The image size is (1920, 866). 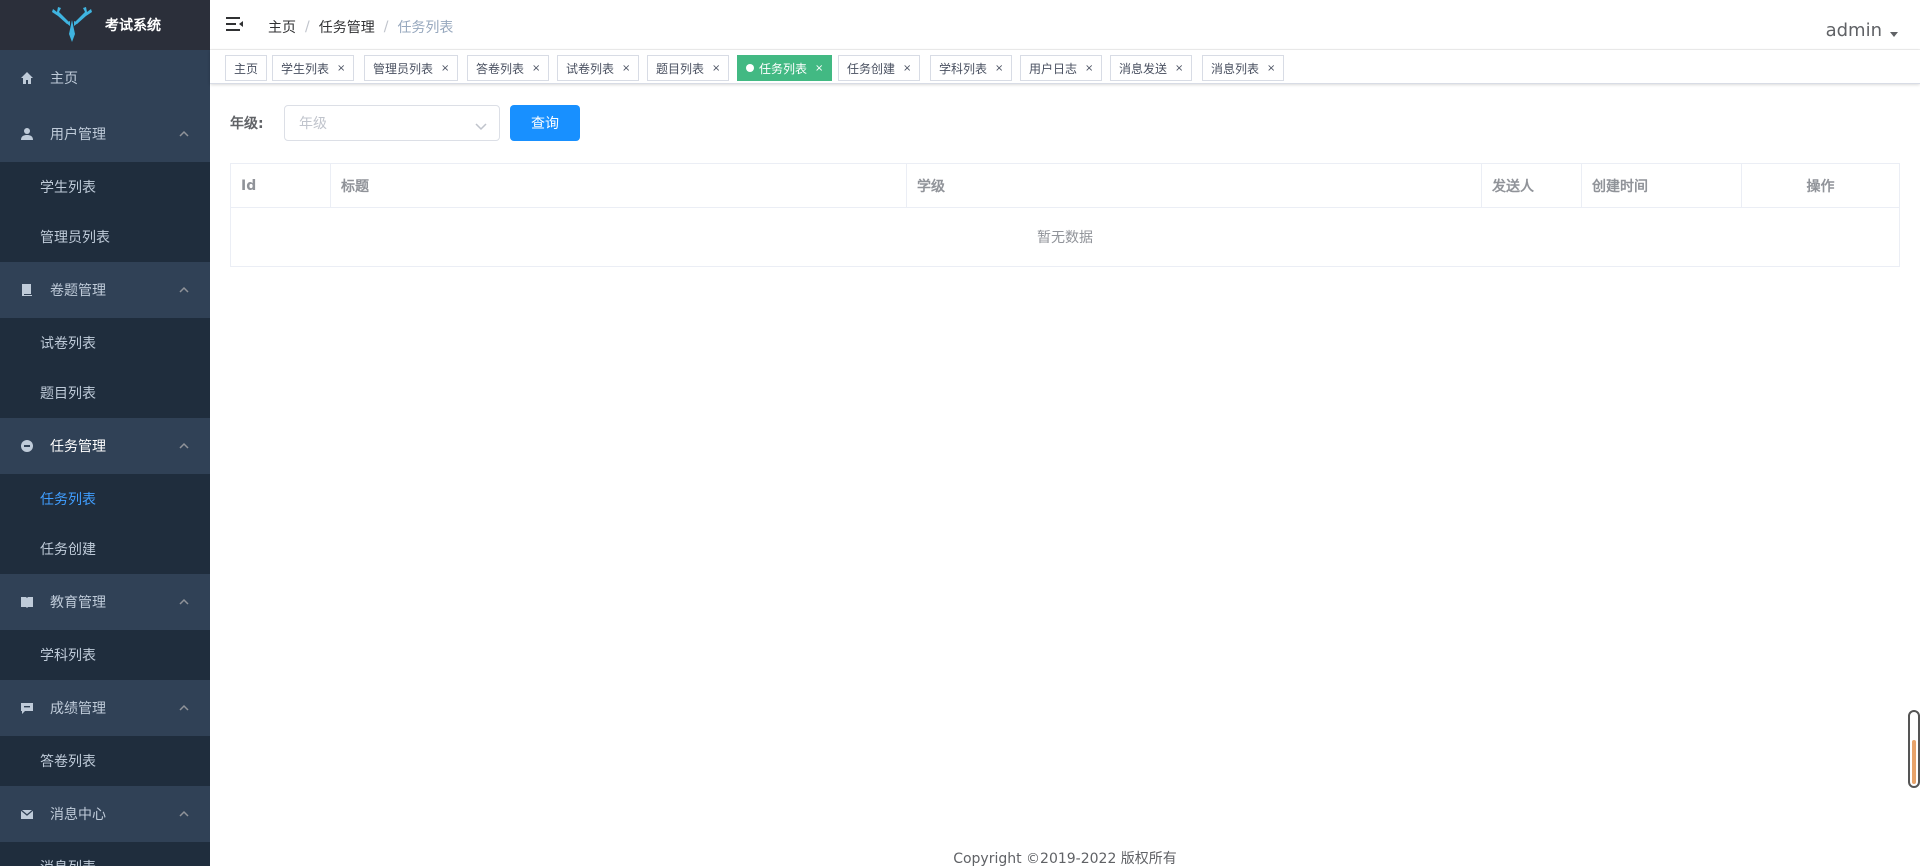 What do you see at coordinates (105, 549) in the screenshot?
I see `sidebar-item-task-create: 任务创建` at bounding box center [105, 549].